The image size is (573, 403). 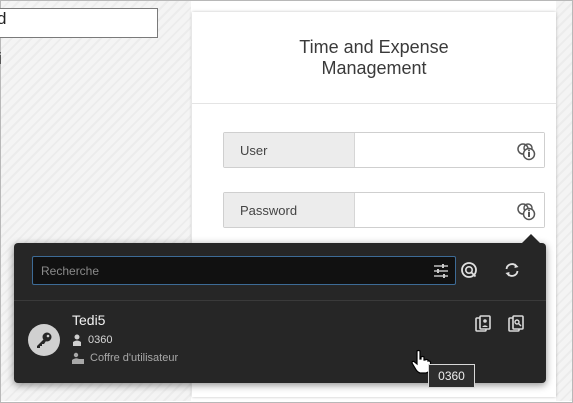 I want to click on password-label: Password, so click(x=289, y=210).